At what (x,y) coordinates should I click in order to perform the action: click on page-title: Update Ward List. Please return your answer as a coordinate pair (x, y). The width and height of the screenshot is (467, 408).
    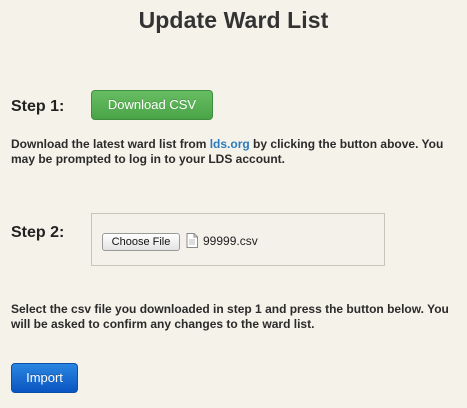
    Looking at the image, I should click on (233, 20).